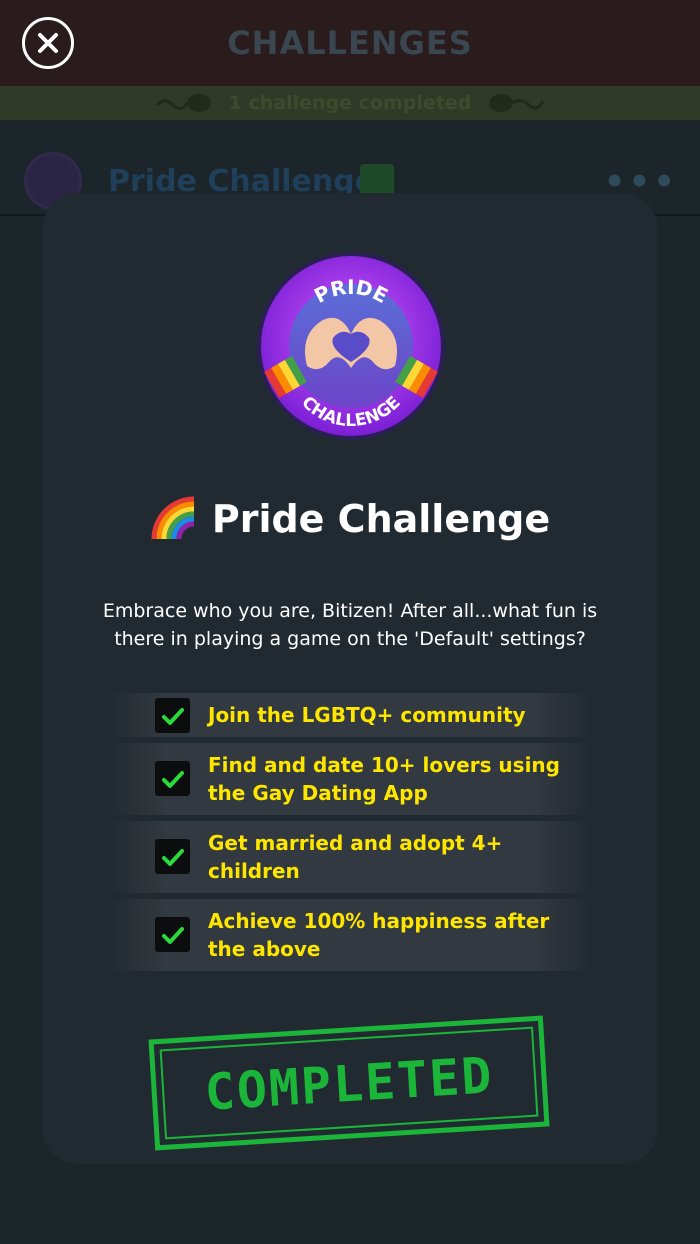  I want to click on progress-strip: 1 challenge completed, so click(350, 103).